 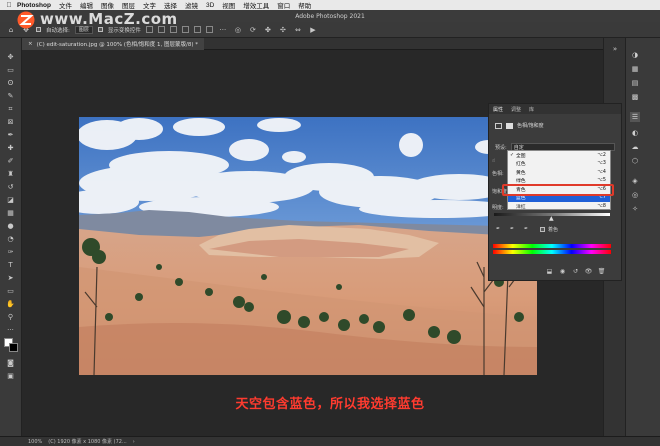 I want to click on delete-icon: 🗑, so click(x=602, y=271).